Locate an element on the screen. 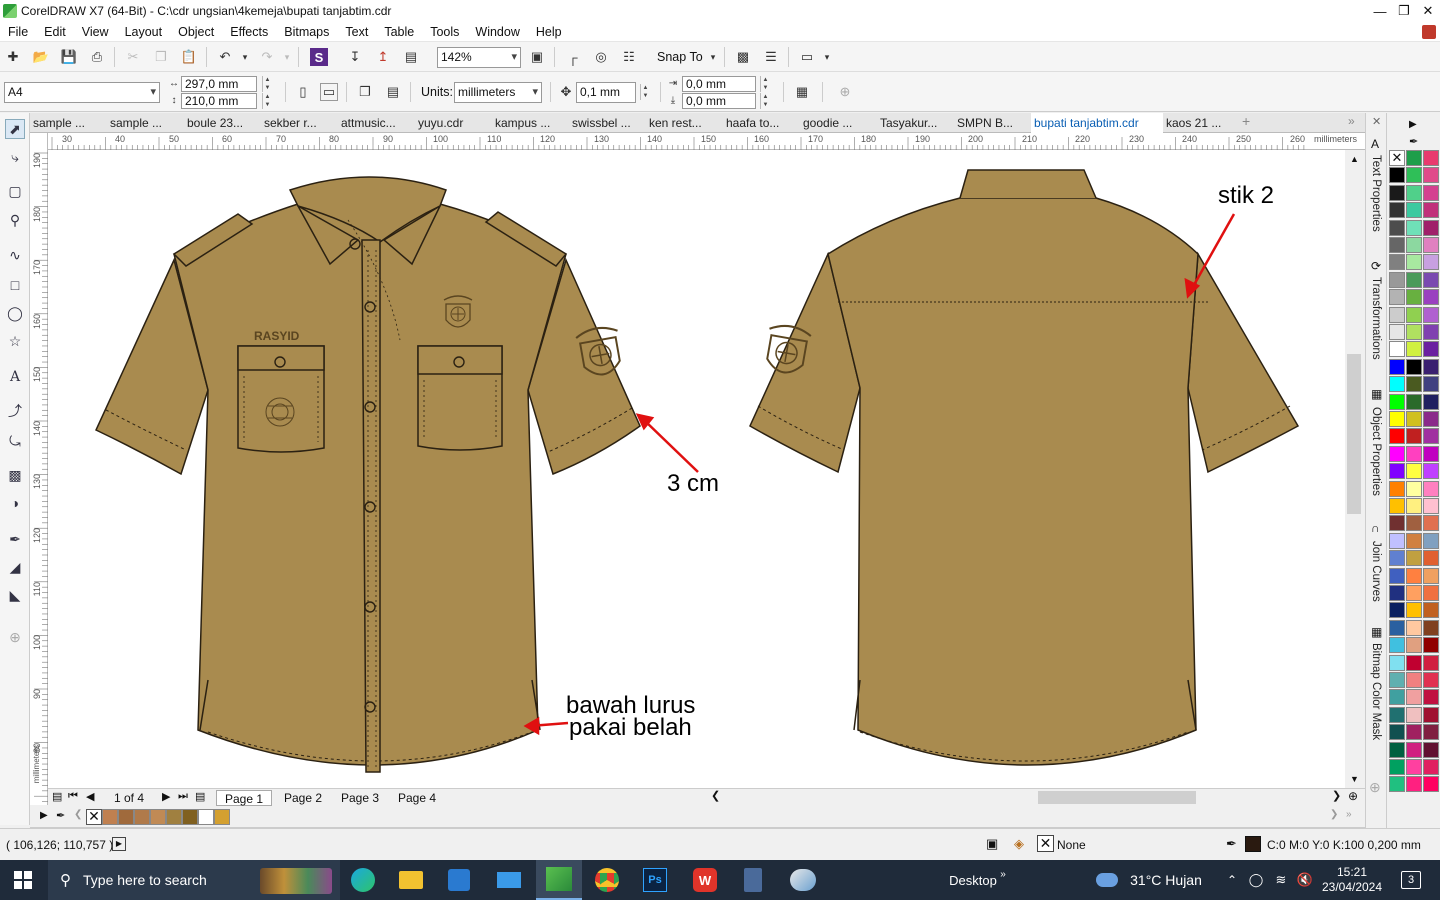 This screenshot has height=900, width=1440. text-tool-icon: A is located at coordinates (15, 377).